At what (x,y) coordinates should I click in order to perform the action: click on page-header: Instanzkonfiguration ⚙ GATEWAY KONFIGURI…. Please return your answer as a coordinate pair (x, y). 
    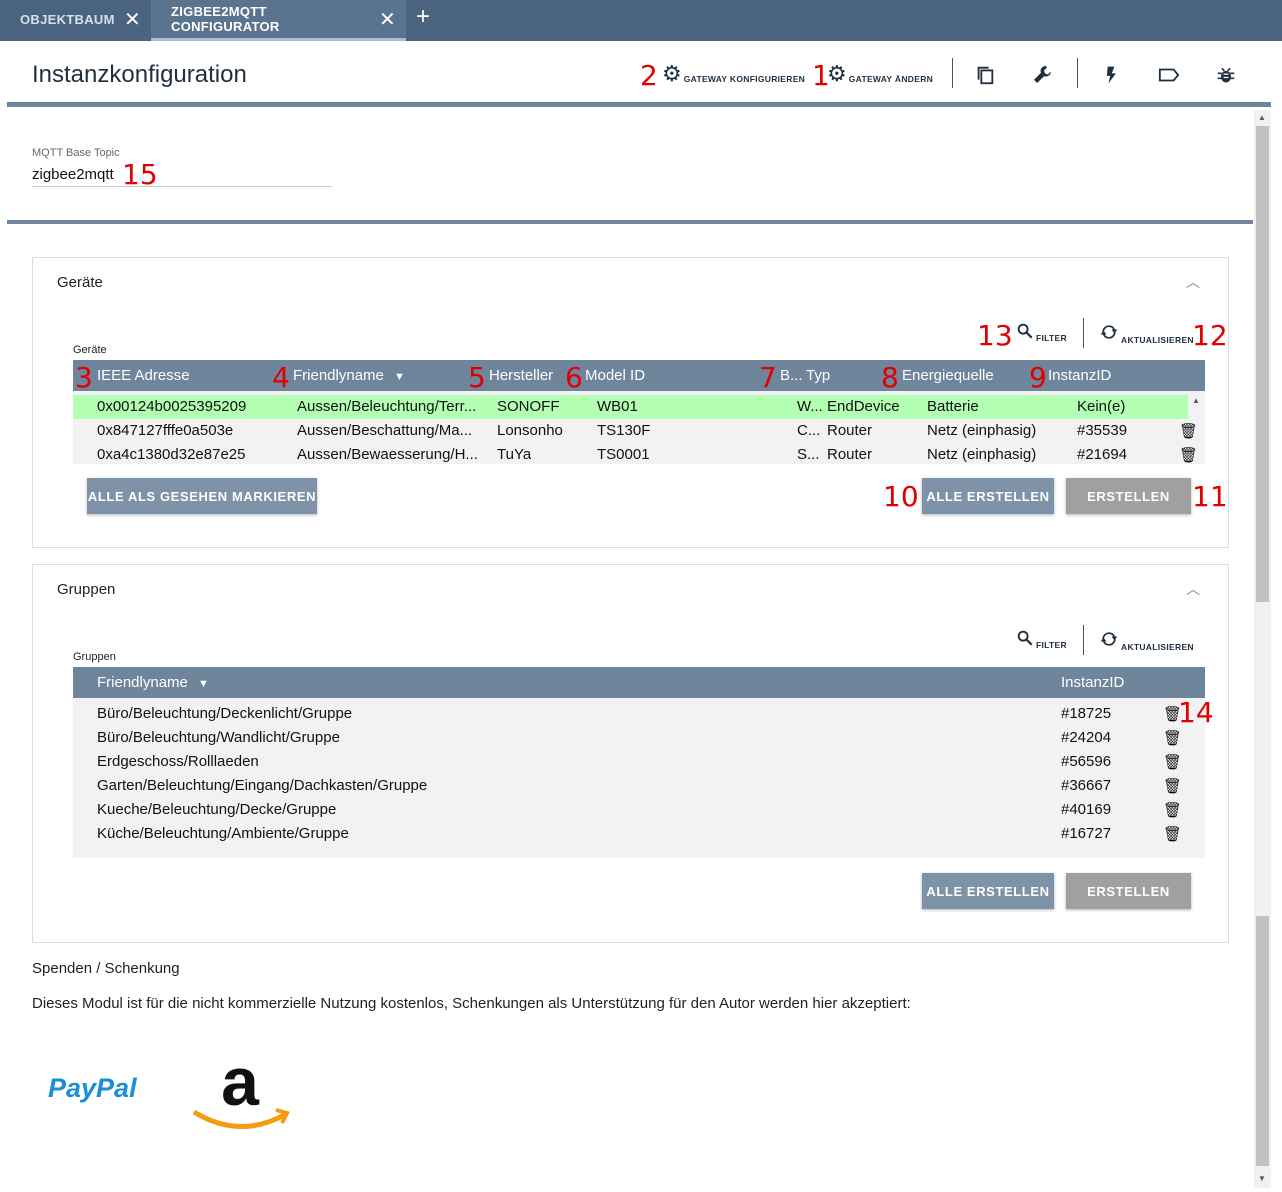
    Looking at the image, I should click on (639, 74).